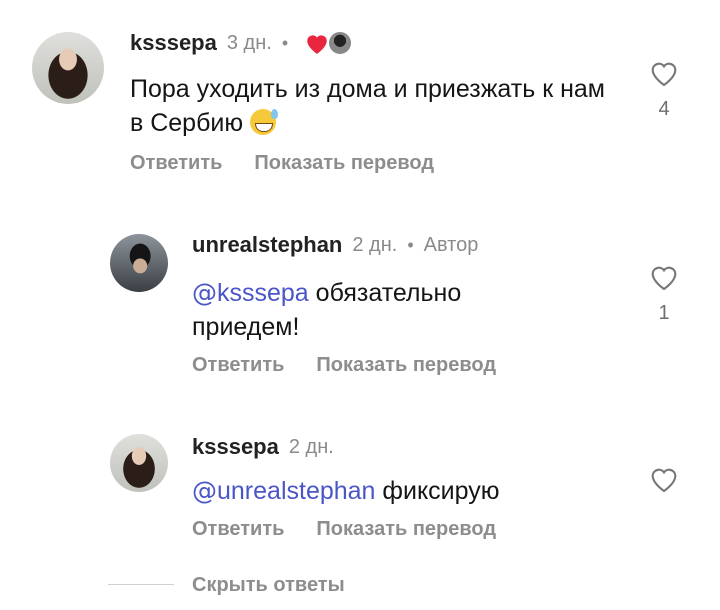  I want to click on username: unrealstephan, so click(267, 245).